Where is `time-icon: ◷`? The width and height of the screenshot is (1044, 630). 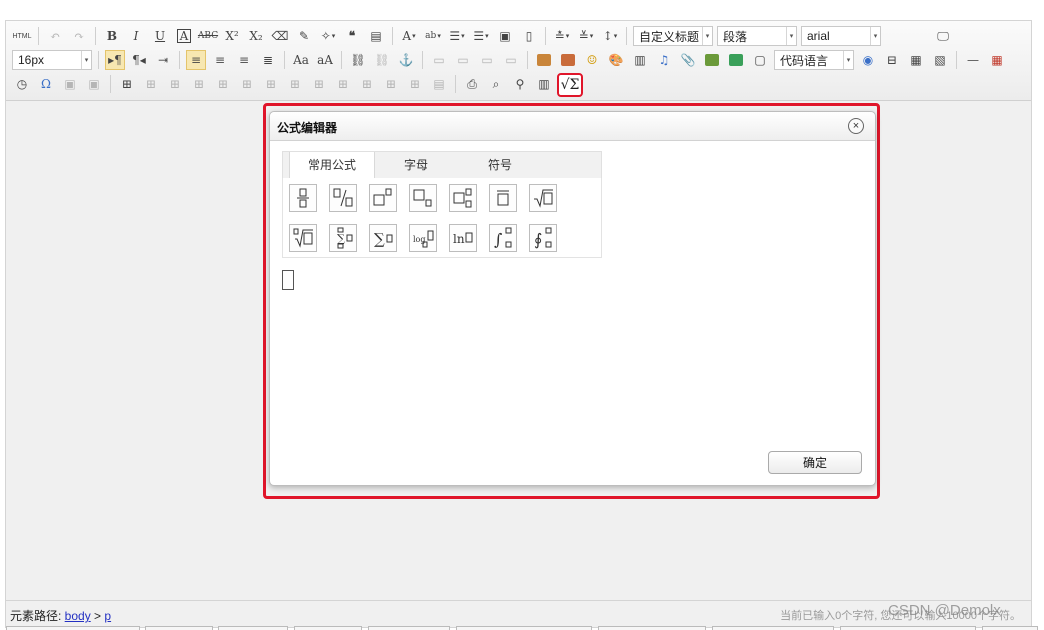
time-icon: ◷ is located at coordinates (22, 84).